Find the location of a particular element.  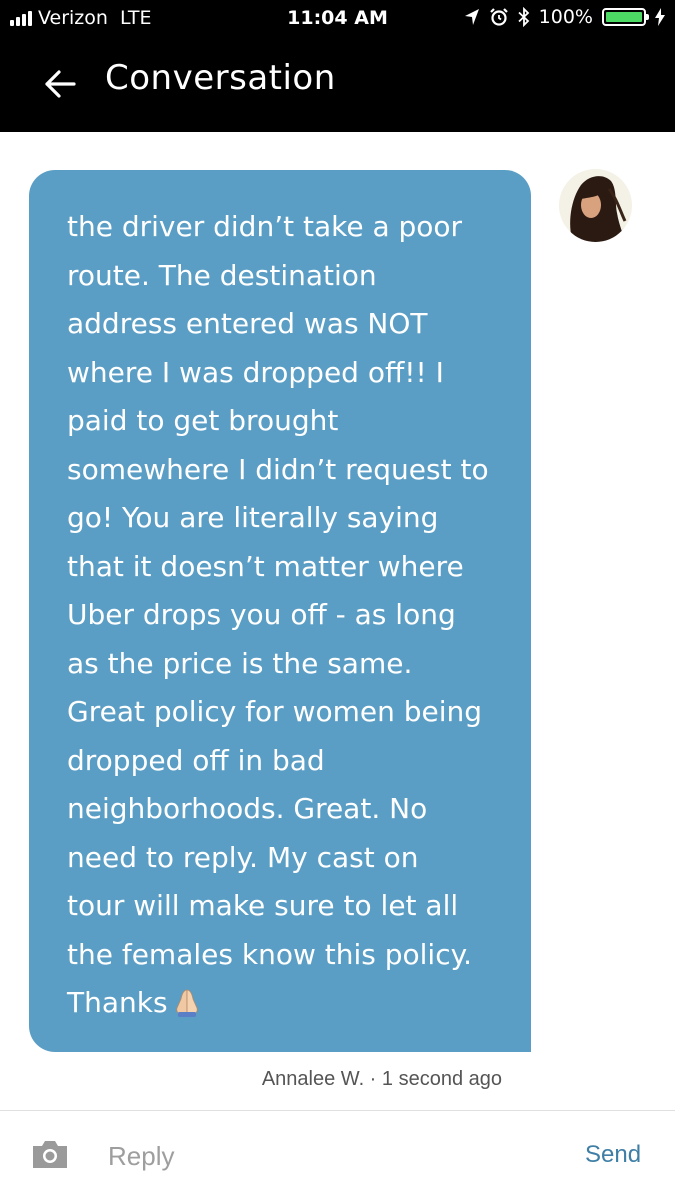

profile-photo is located at coordinates (595, 205).